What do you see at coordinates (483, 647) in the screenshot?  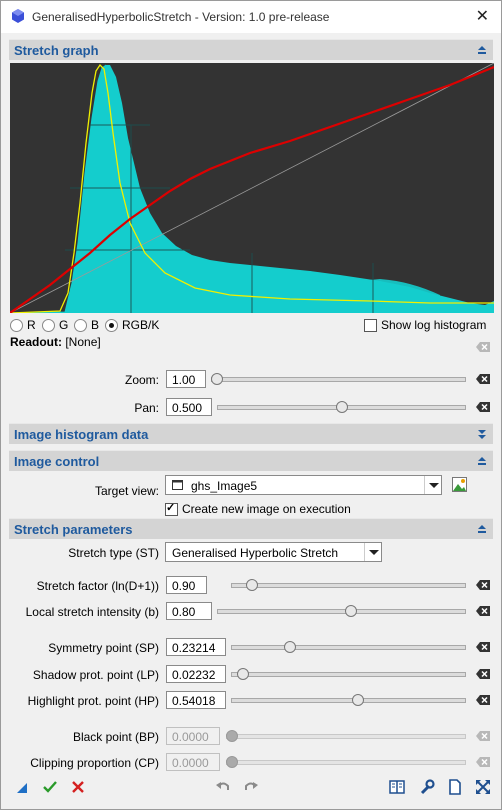 I see `reset-symmetry-icon` at bounding box center [483, 647].